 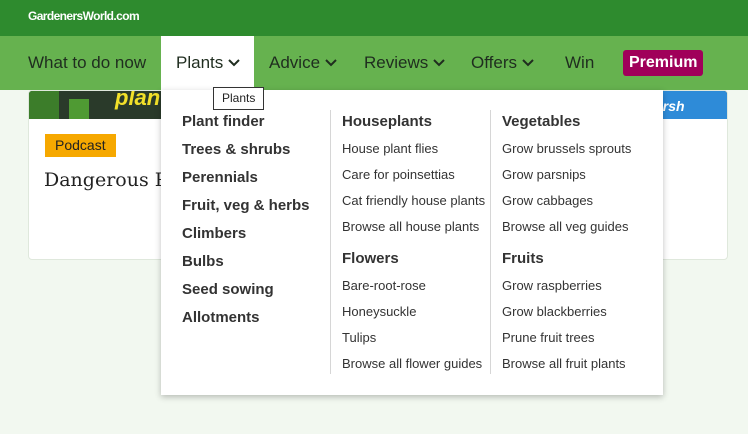 What do you see at coordinates (109, 180) in the screenshot?
I see `card-title: Dangerous Pl` at bounding box center [109, 180].